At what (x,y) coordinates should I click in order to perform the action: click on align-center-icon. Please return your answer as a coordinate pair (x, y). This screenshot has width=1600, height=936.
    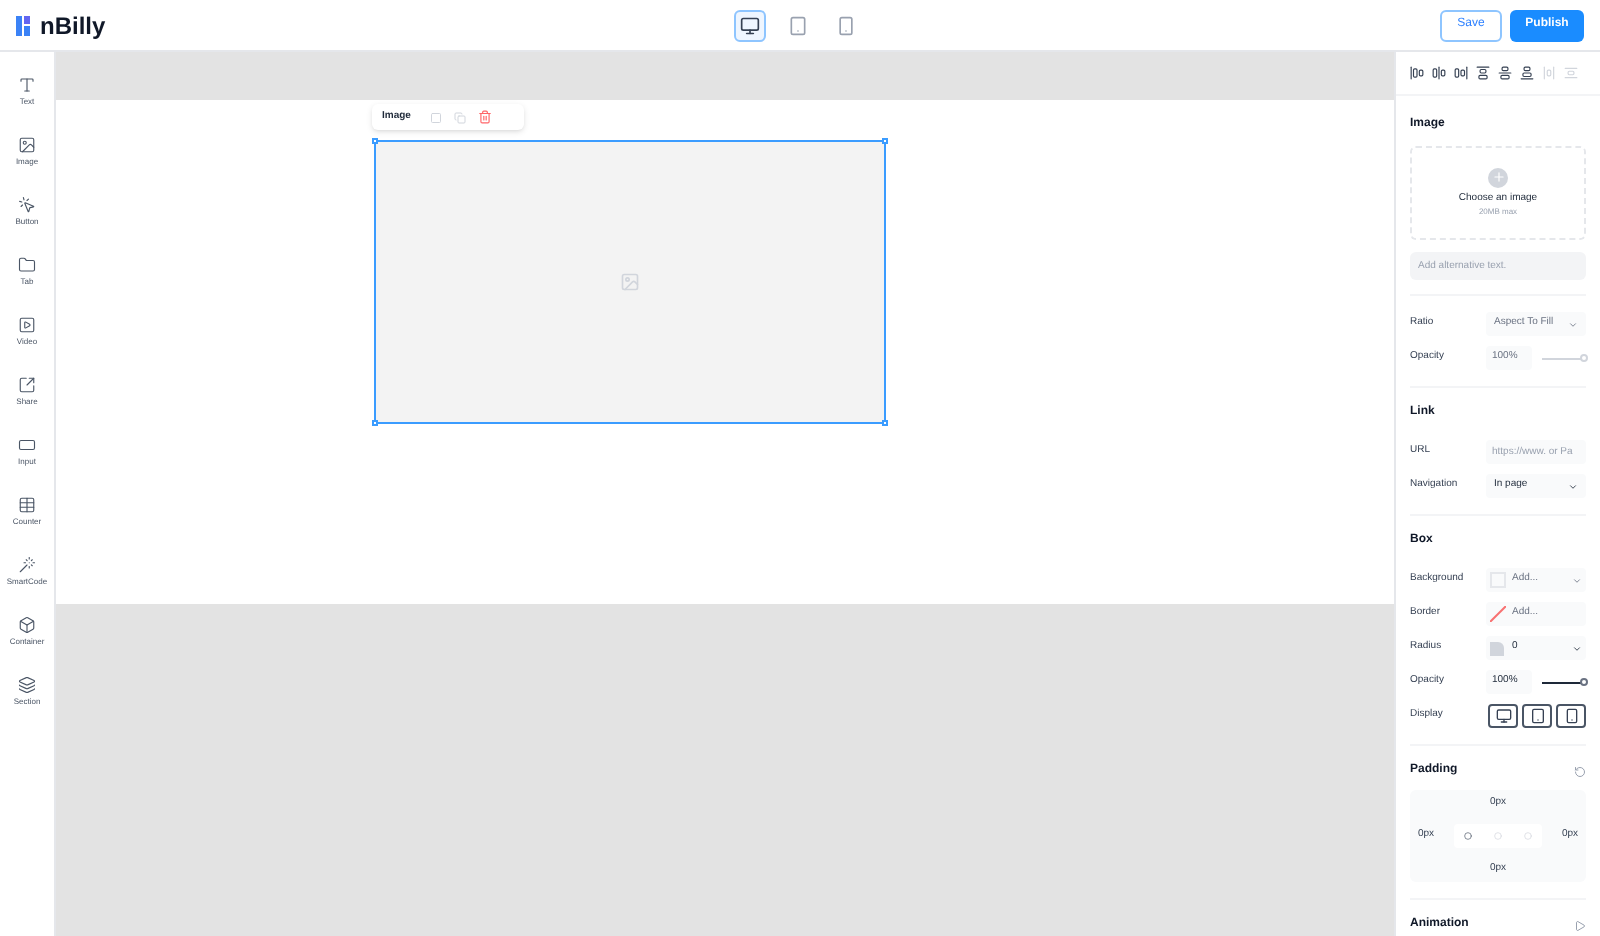
    Looking at the image, I should click on (1439, 73).